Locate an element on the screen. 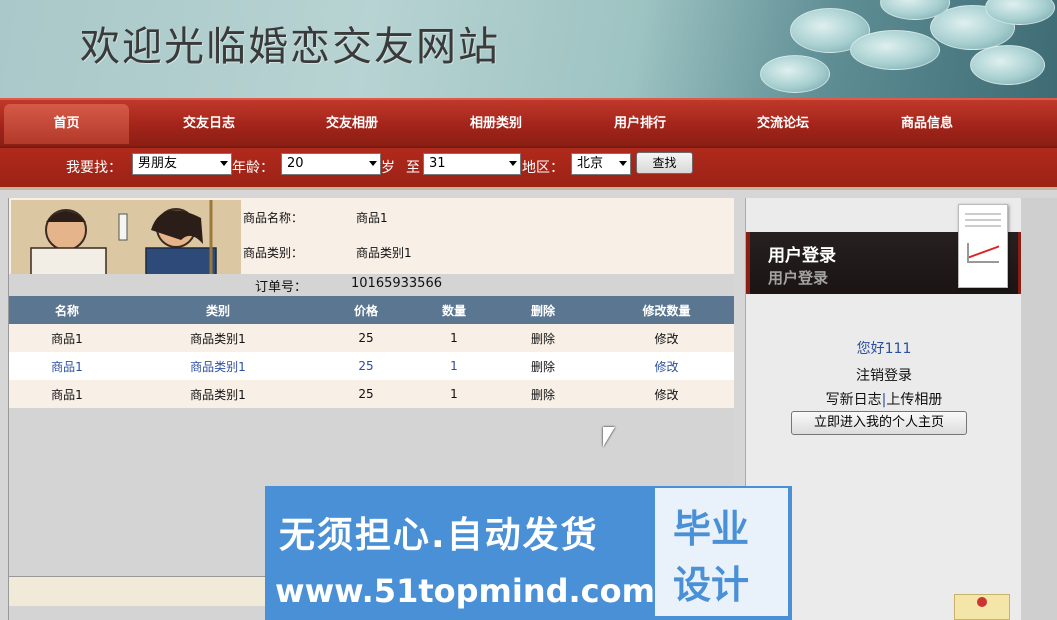 The image size is (1057, 620). ad-url: www.51topmind.com is located at coordinates (465, 591).